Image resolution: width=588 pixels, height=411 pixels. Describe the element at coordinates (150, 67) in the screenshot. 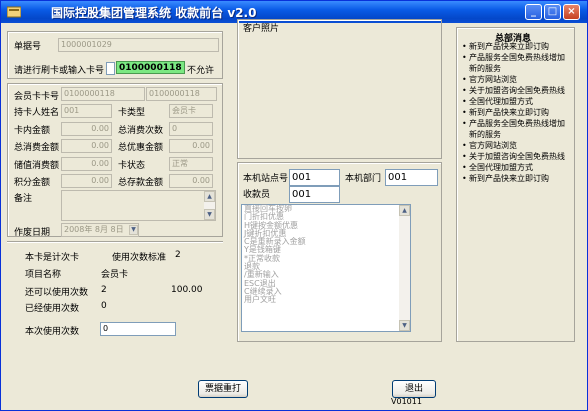

I see `swipe-card-input: 0100000118` at that location.